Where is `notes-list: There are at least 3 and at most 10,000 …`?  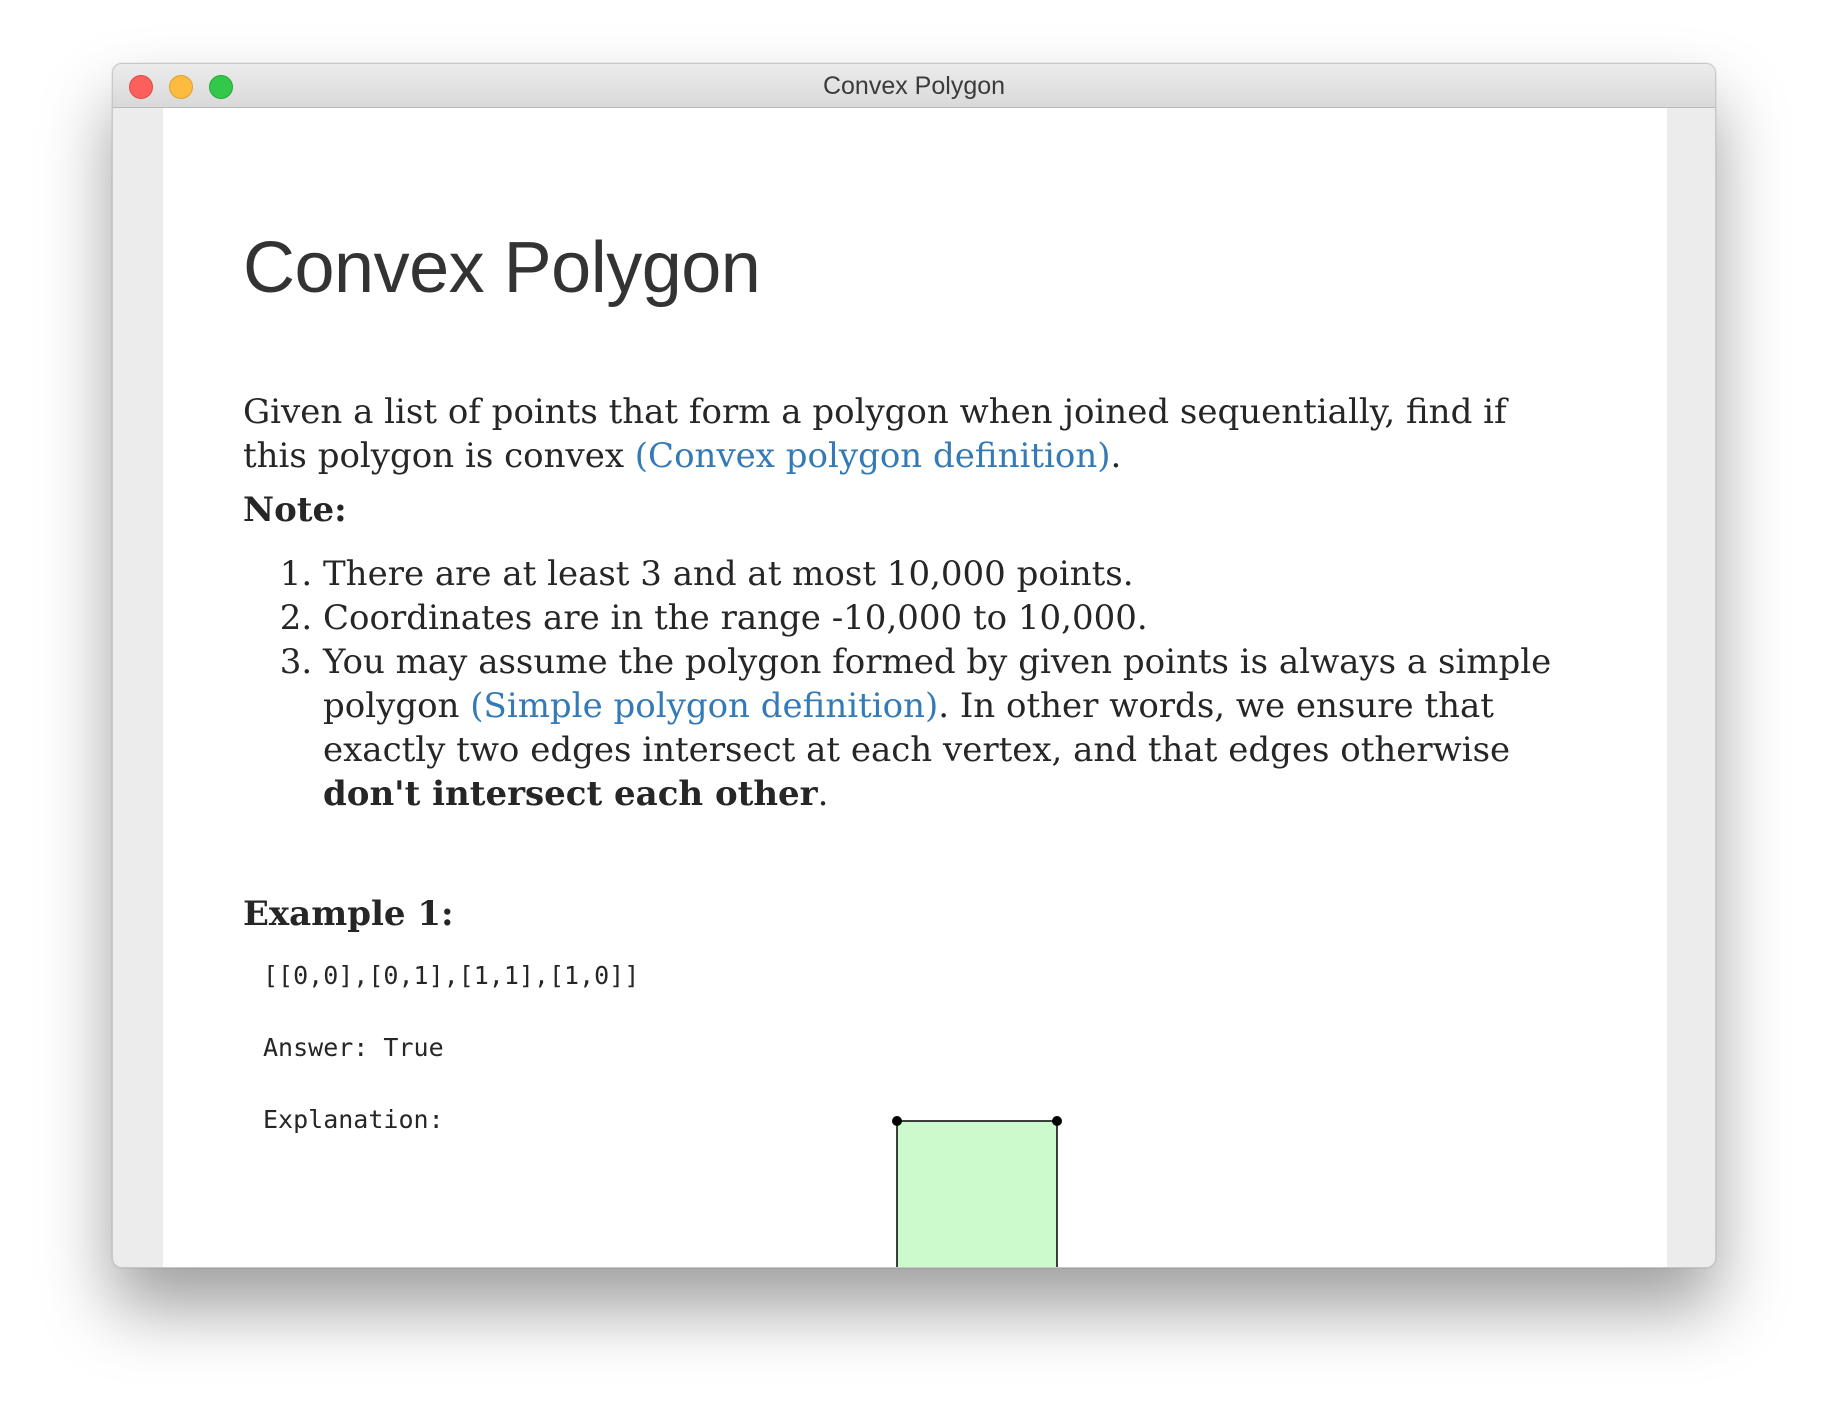
notes-list: There are at least 3 and at most 10,000 … is located at coordinates (915, 684).